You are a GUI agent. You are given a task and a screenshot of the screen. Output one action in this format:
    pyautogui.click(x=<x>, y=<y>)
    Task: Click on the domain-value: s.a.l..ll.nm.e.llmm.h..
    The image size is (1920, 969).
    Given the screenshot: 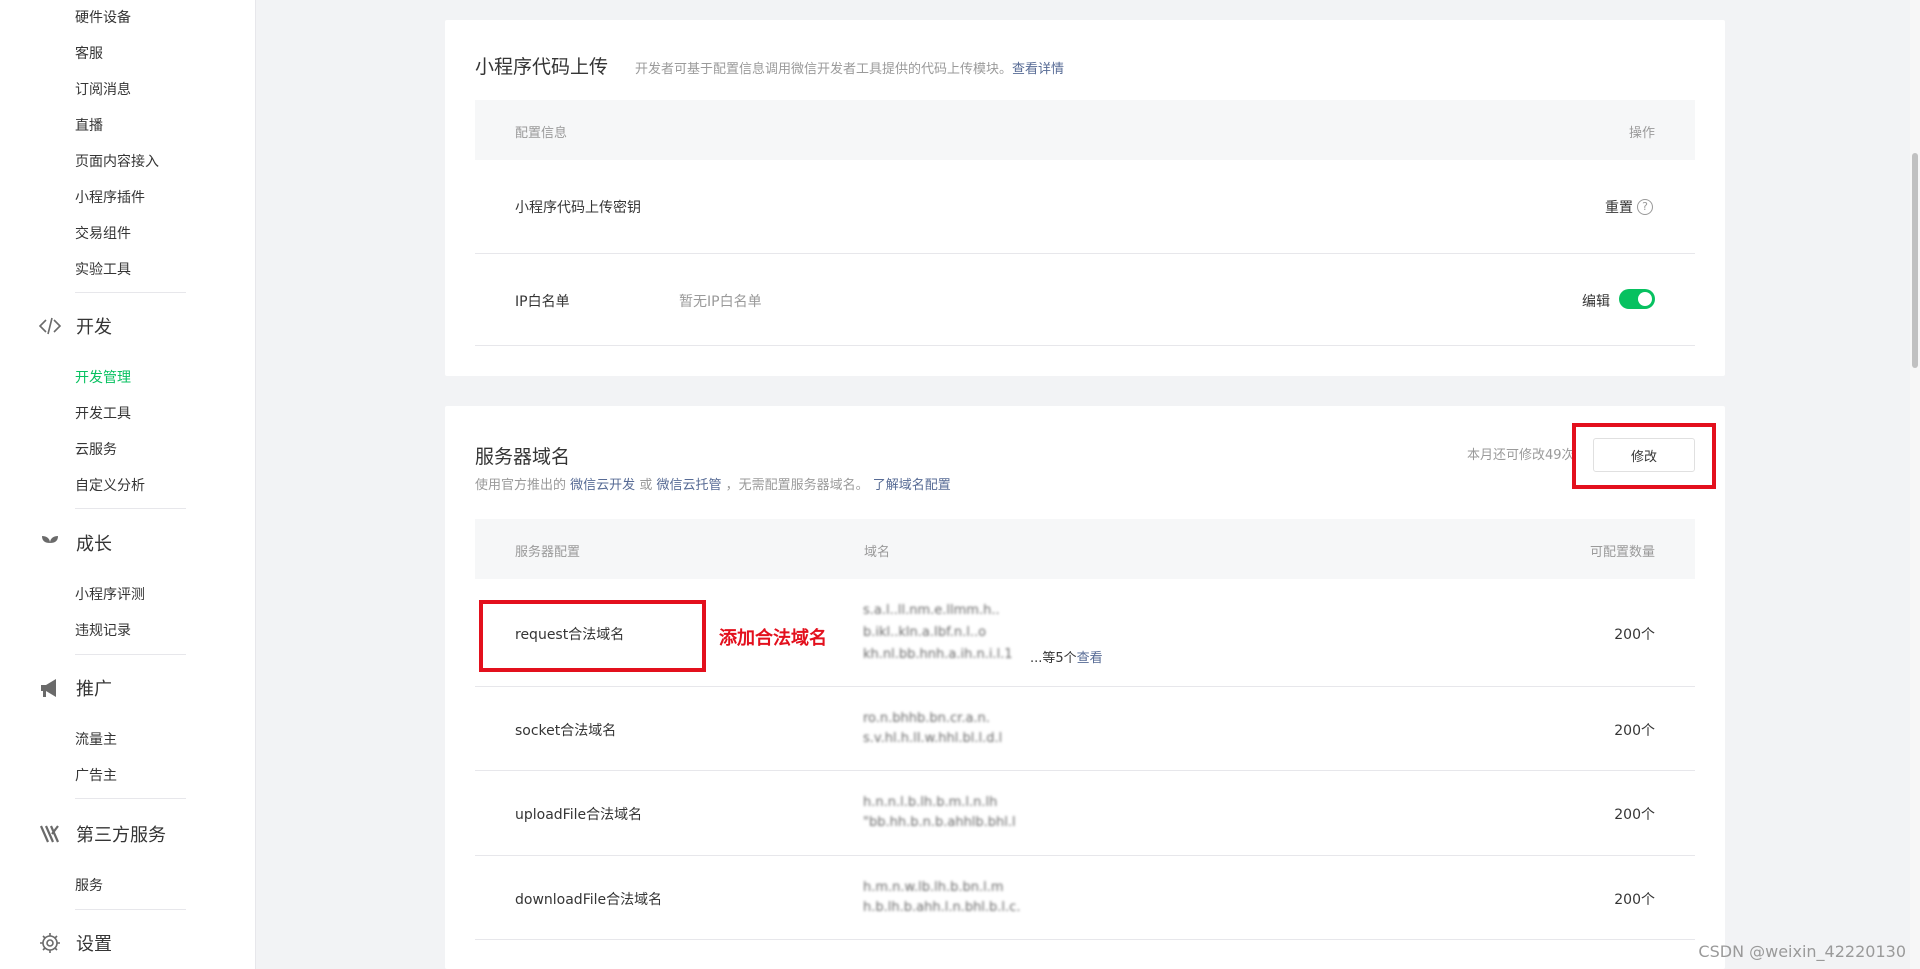 What is the action you would take?
    pyautogui.click(x=931, y=610)
    